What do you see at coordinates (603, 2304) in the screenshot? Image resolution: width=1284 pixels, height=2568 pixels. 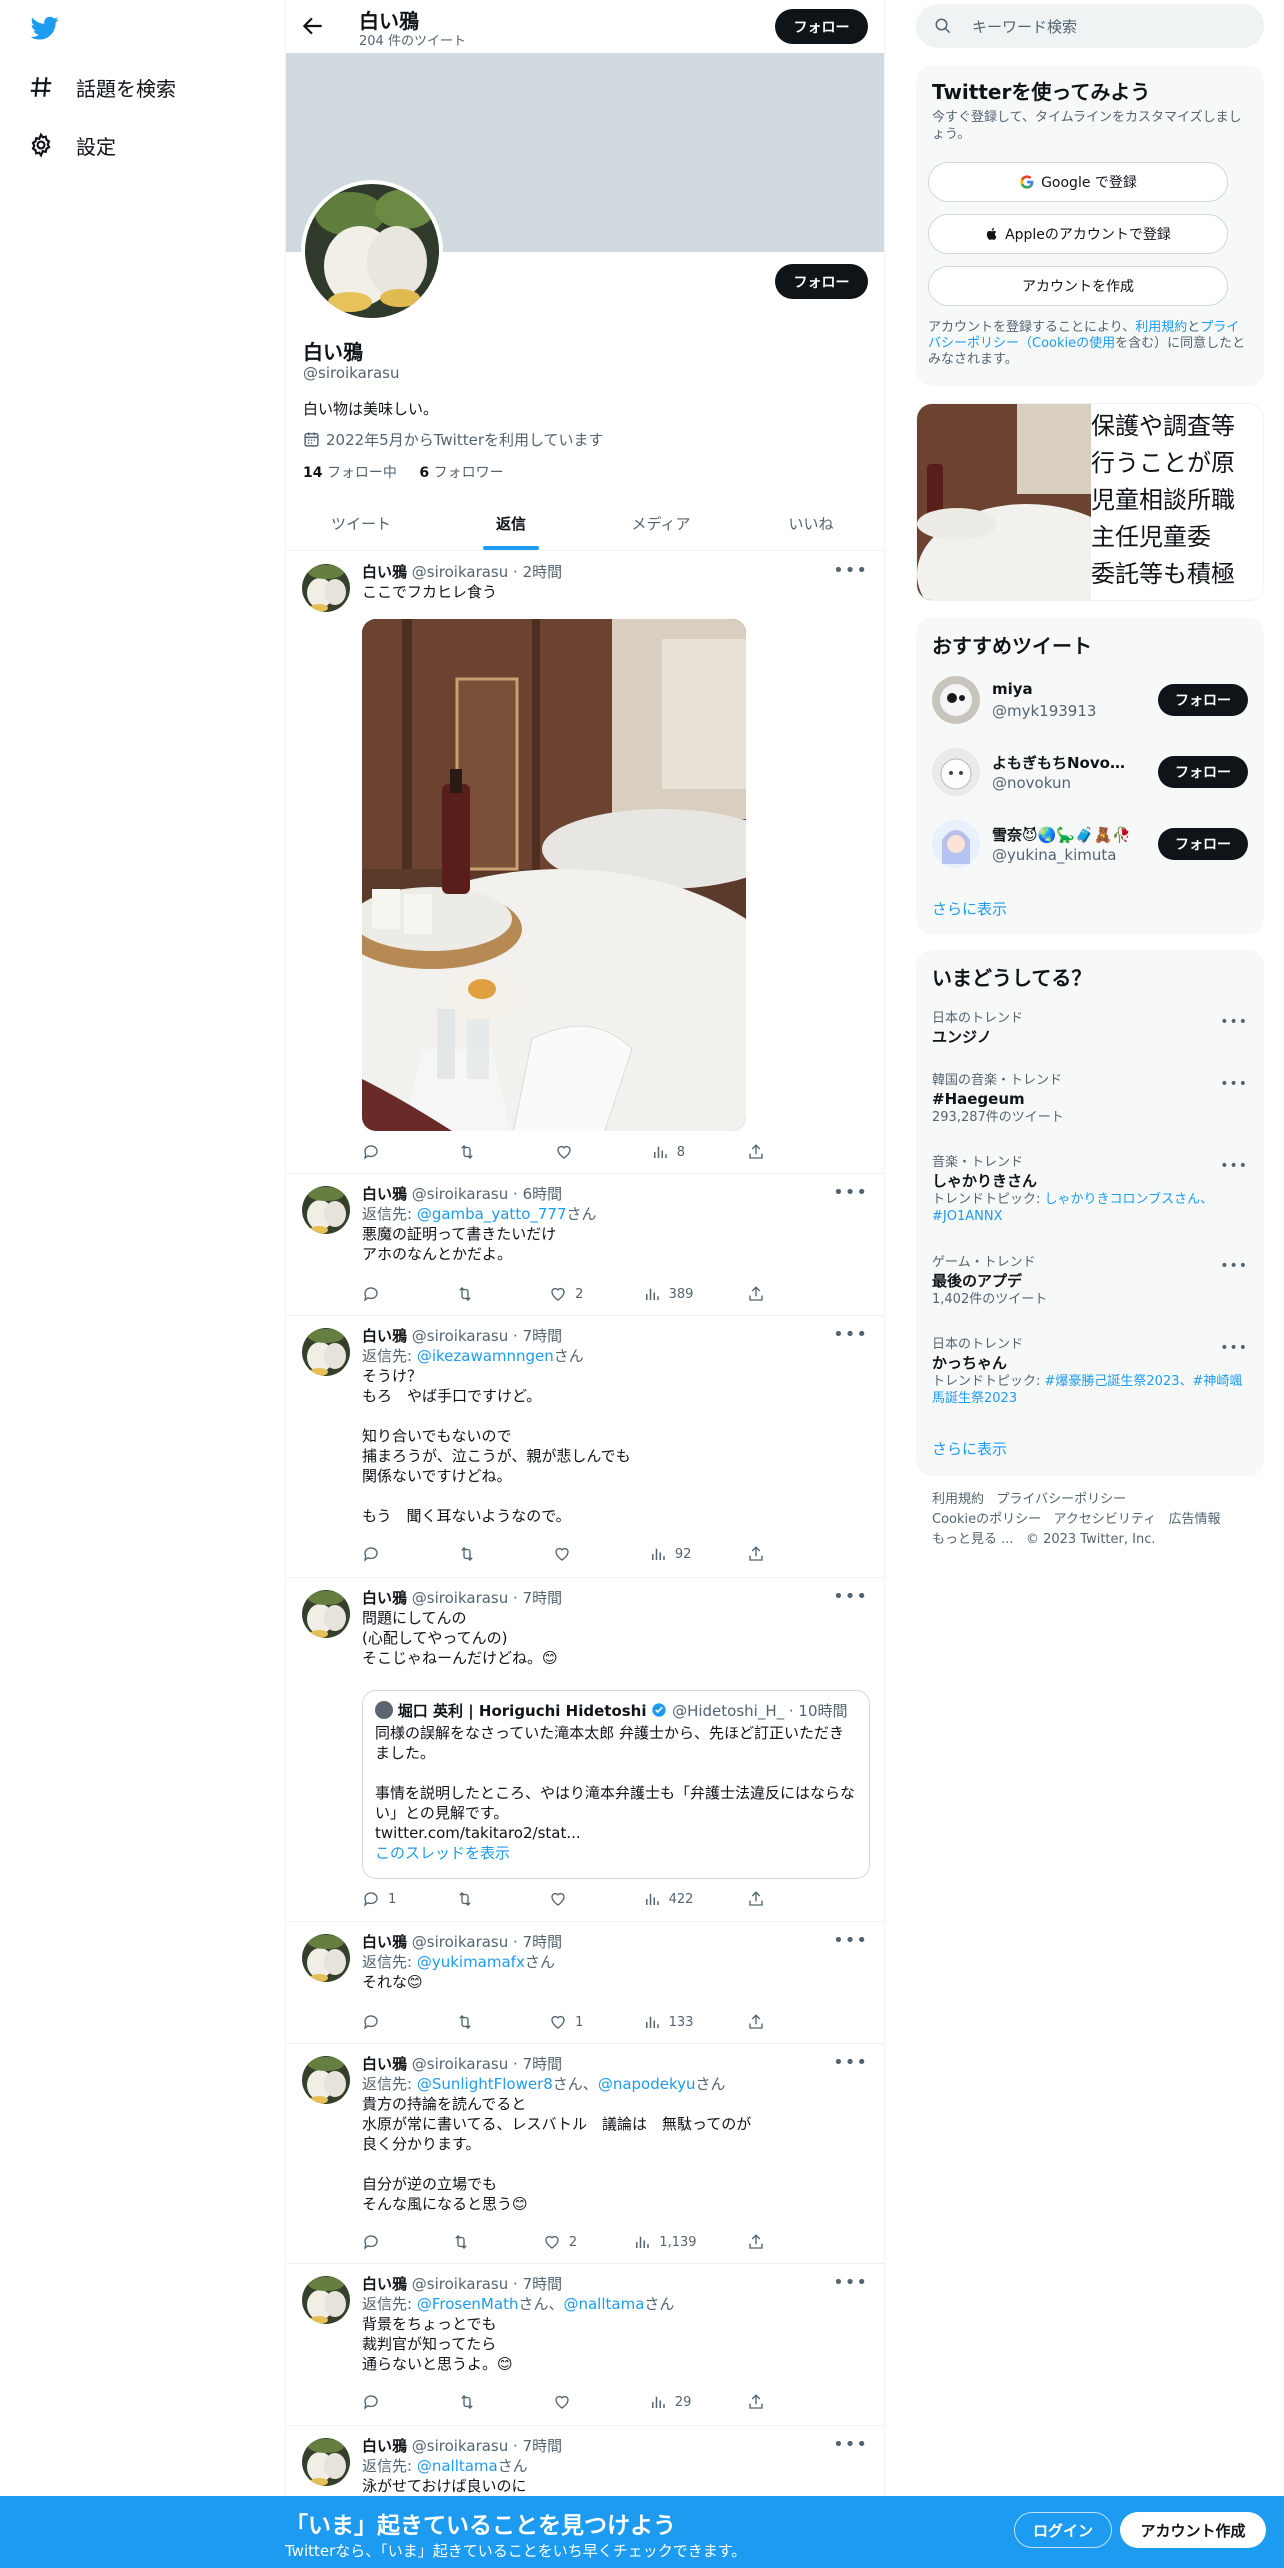 I see `reply-to-link-2: @nalltama` at bounding box center [603, 2304].